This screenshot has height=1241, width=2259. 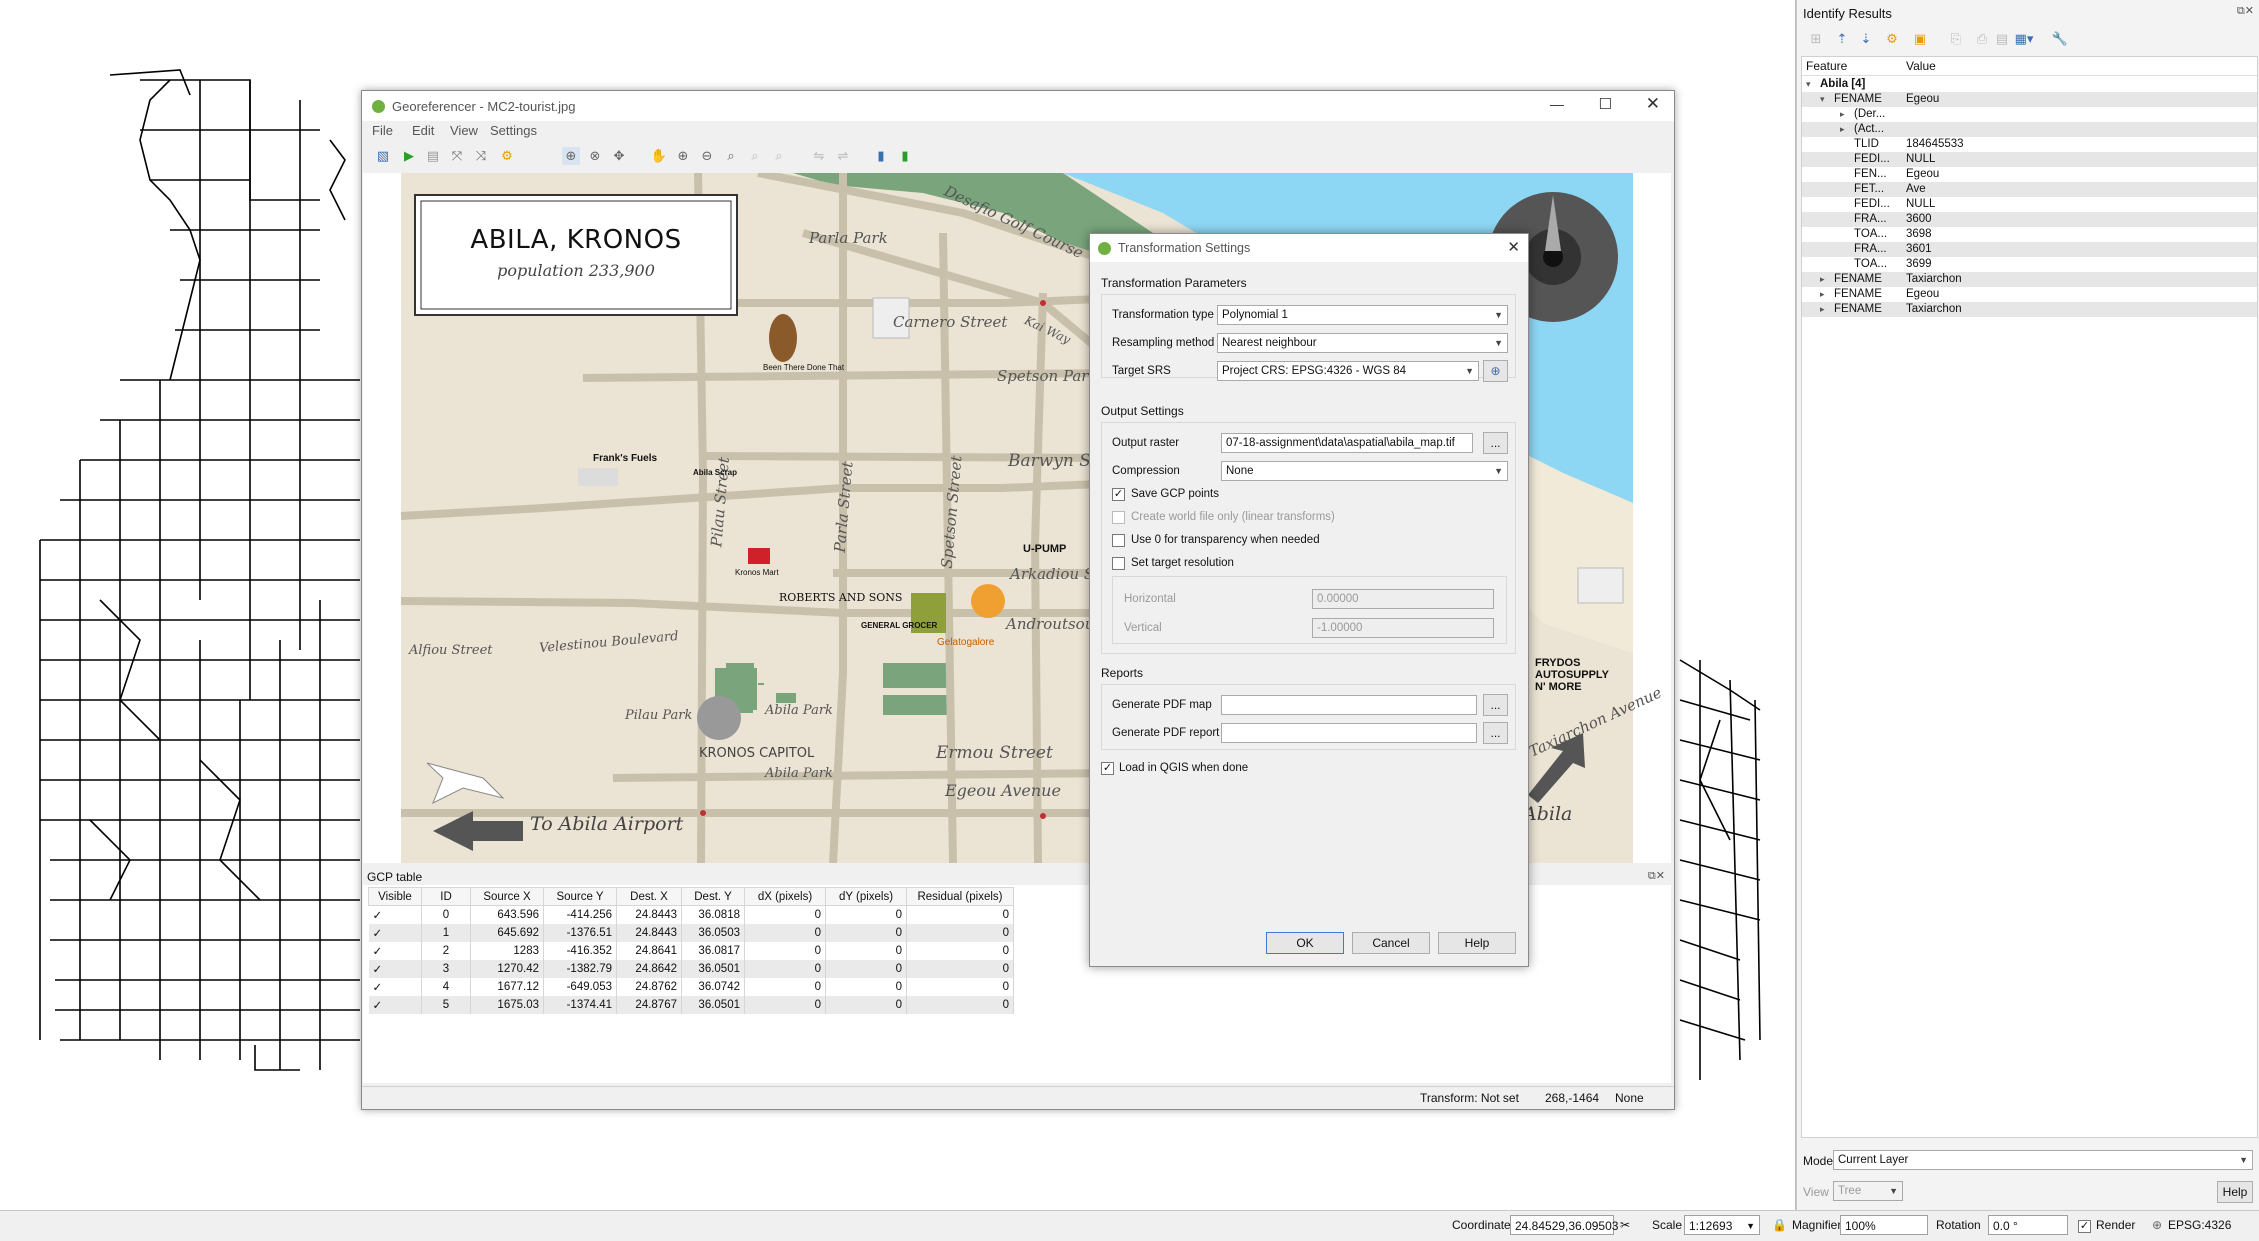 I want to click on identify-row: ▾ Abila [4], so click(x=2029, y=84).